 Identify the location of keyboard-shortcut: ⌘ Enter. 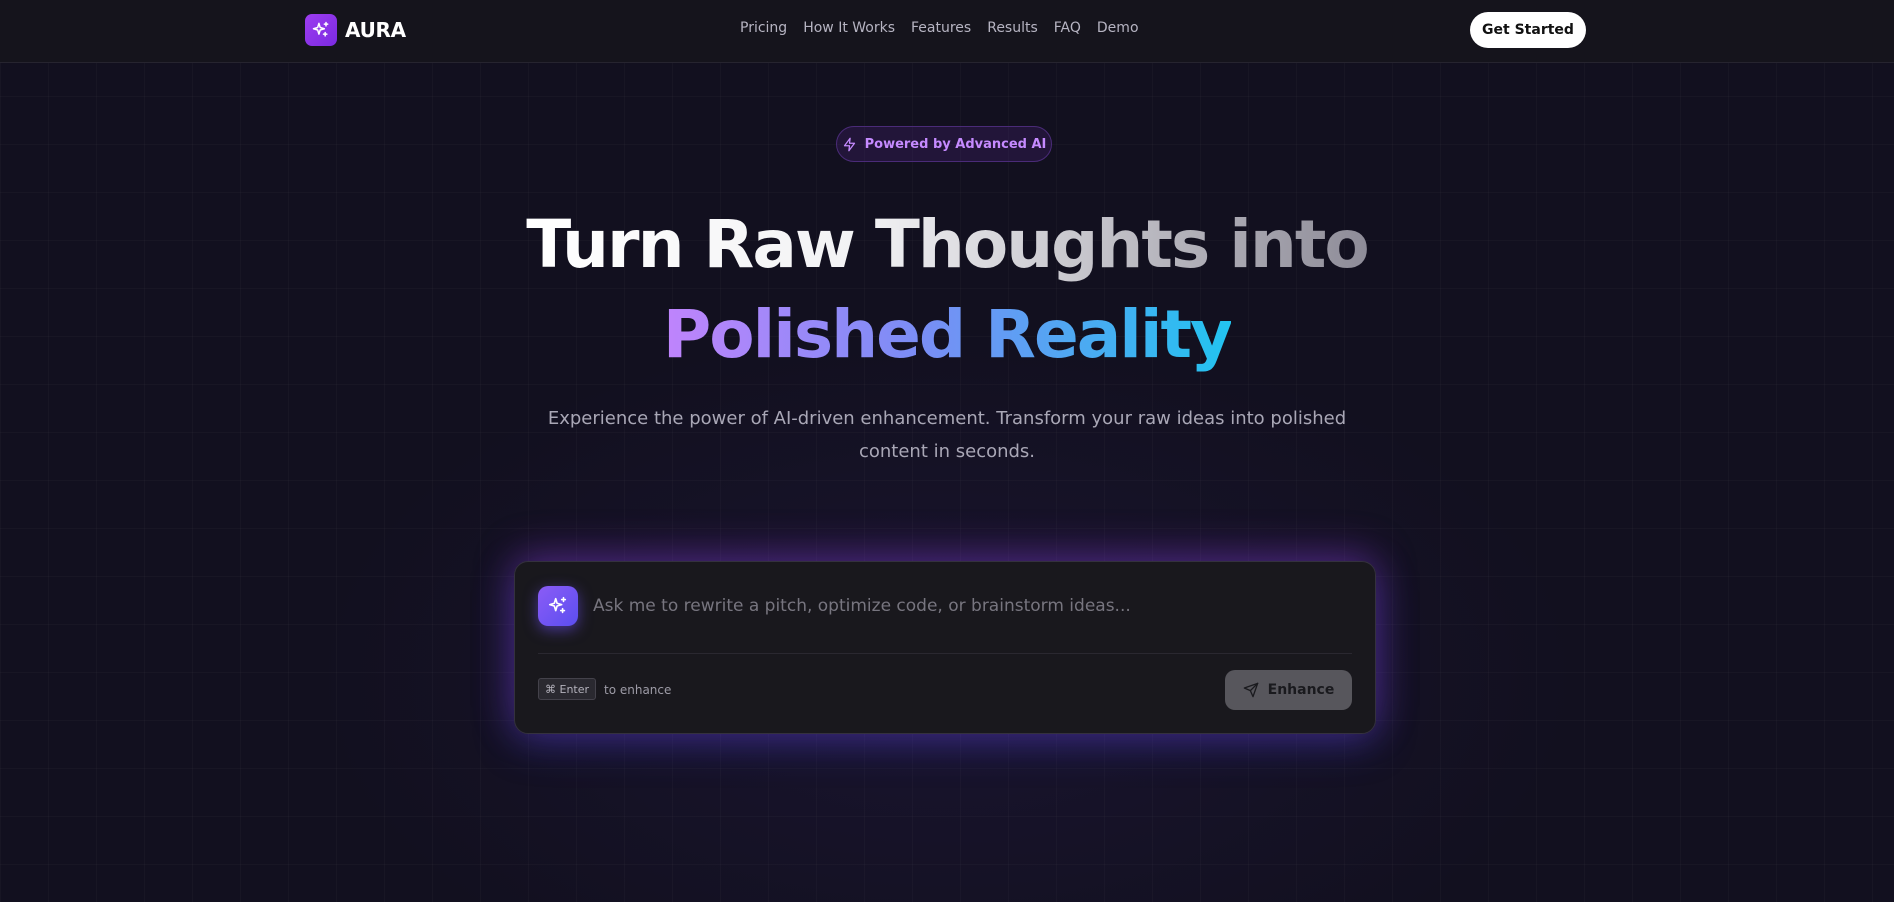
(567, 689).